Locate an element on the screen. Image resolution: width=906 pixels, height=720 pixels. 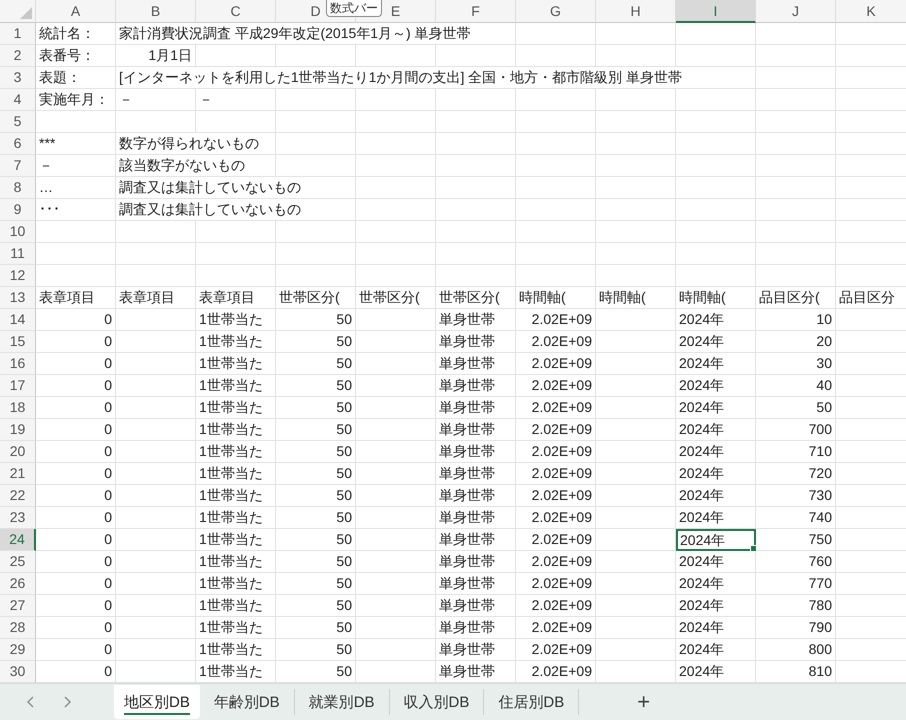
row-number: 16 is located at coordinates (18, 364).